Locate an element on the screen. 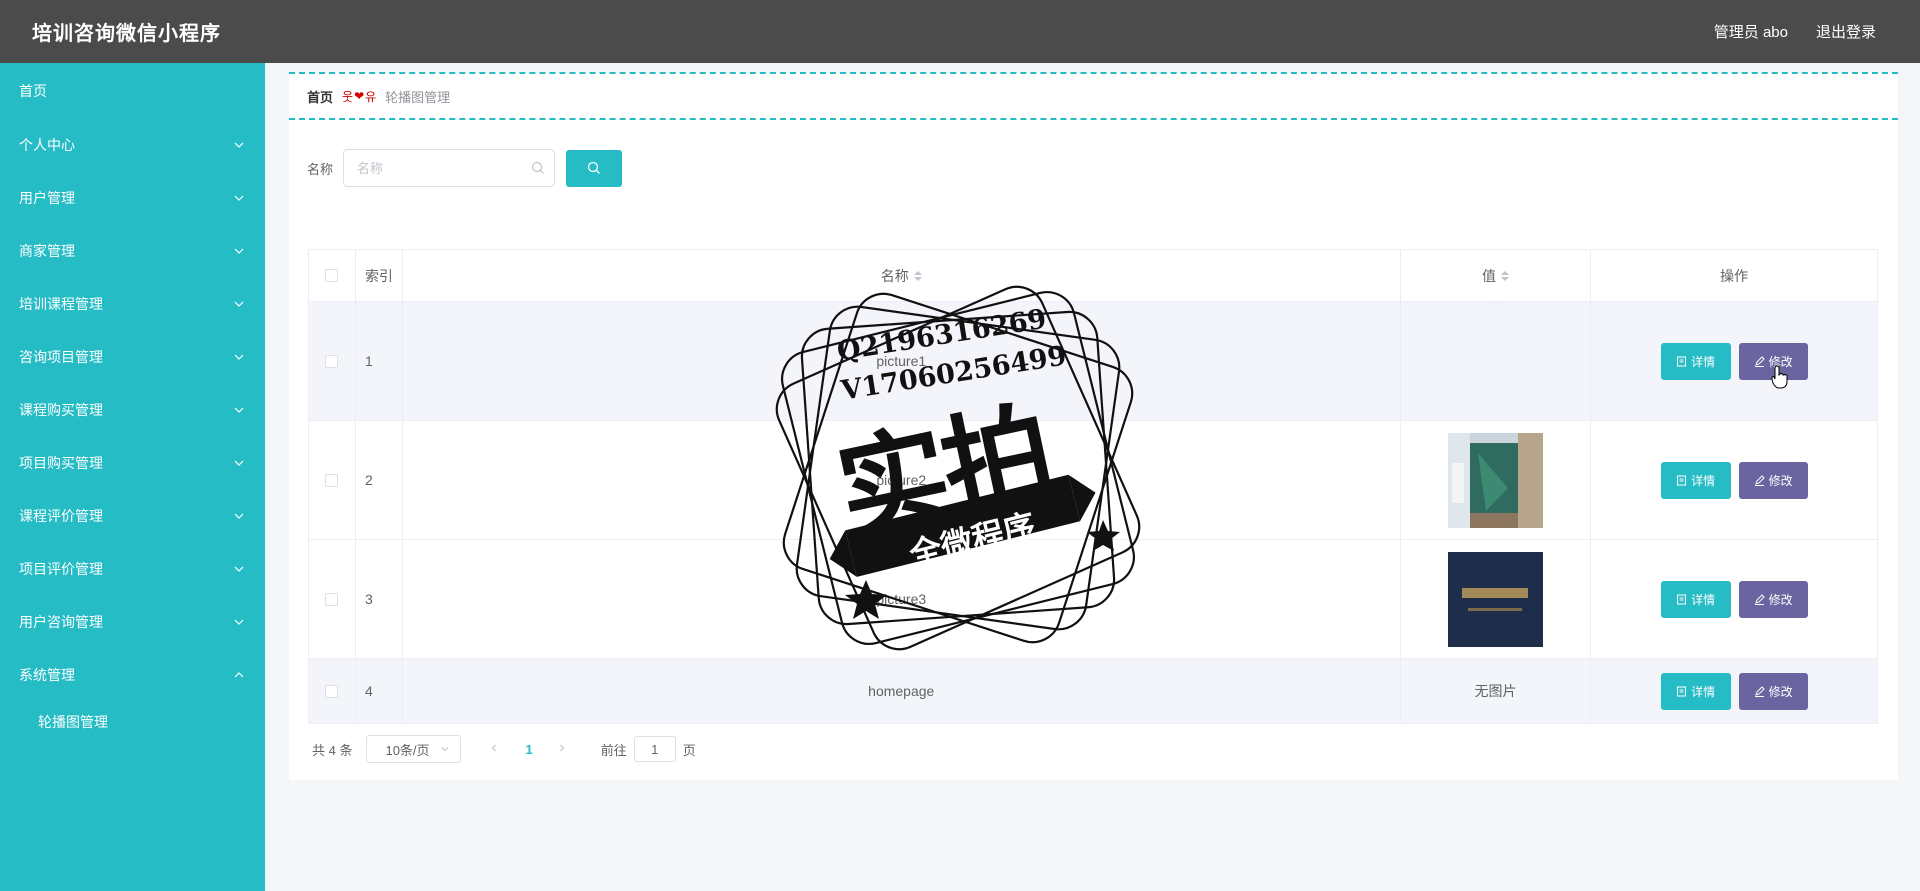 Image resolution: width=1920 pixels, height=891 pixels. heart-icon: ❤ is located at coordinates (359, 96).